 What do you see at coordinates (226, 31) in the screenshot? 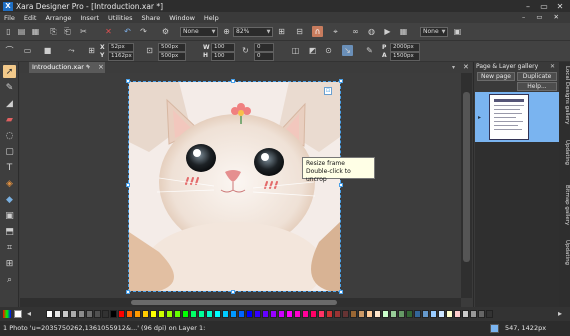
I see `zoom-icon: ⊕` at bounding box center [226, 31].